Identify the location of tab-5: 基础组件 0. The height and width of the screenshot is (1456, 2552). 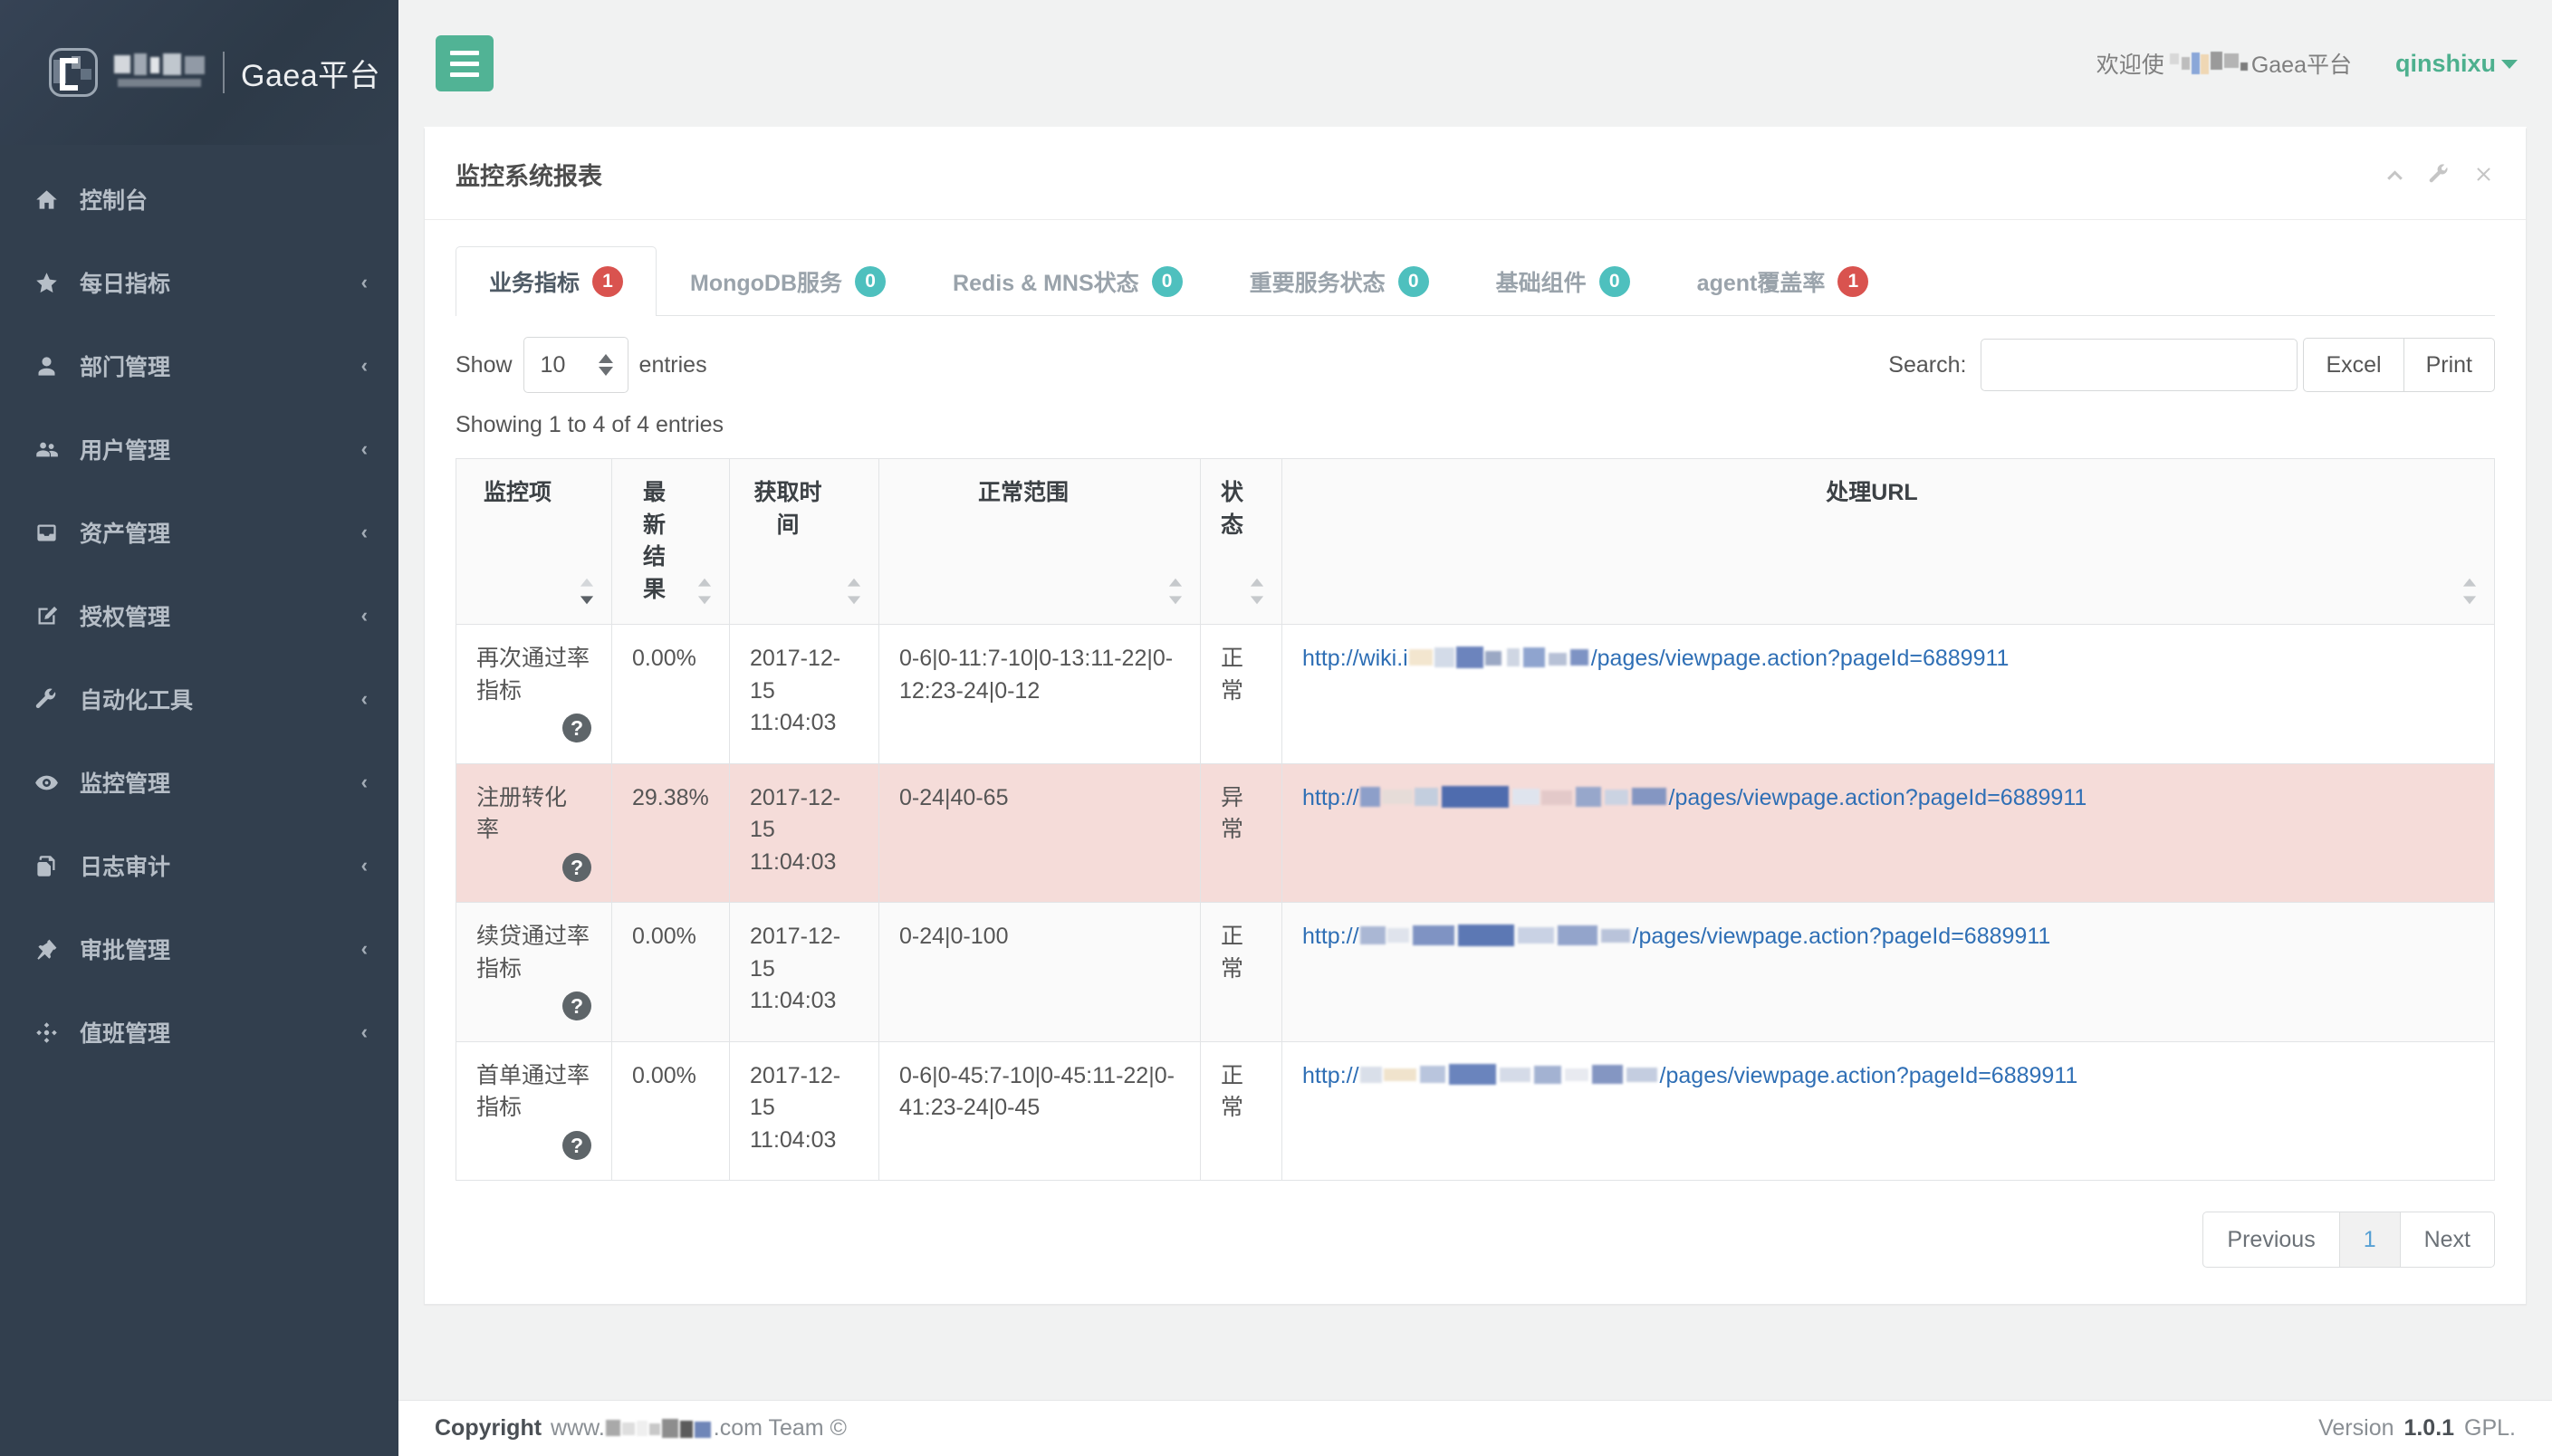
(1563, 280).